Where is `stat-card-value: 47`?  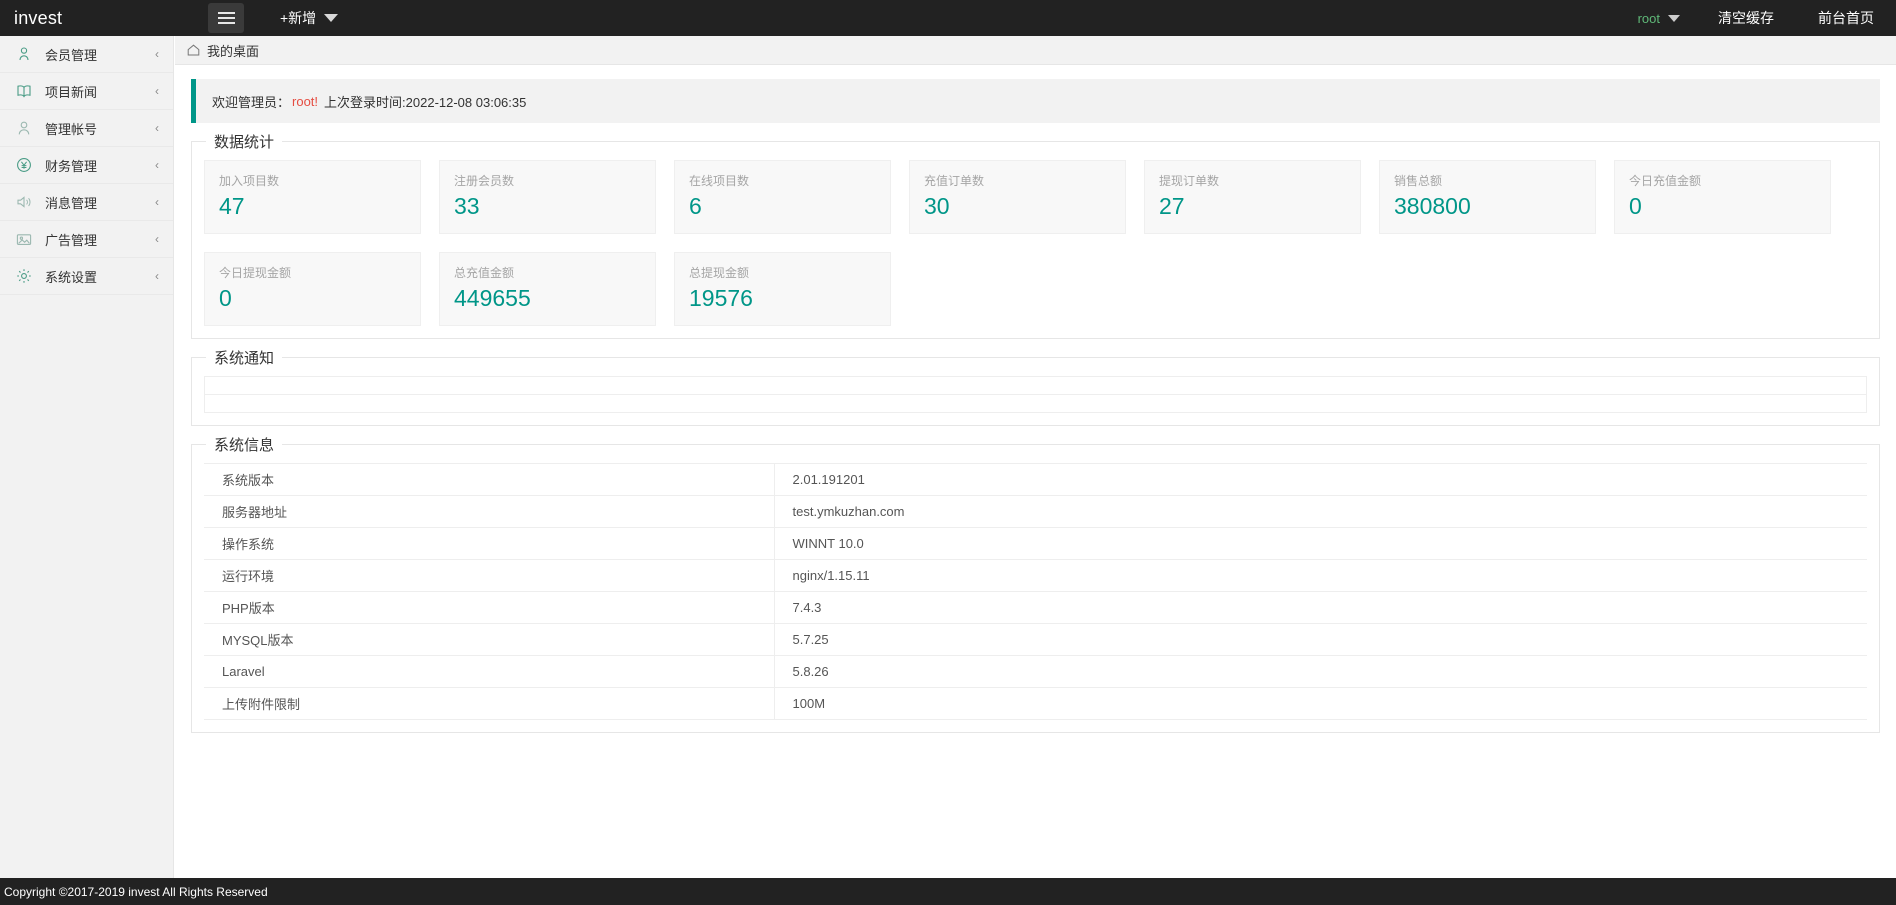
stat-card-value: 47 is located at coordinates (232, 206).